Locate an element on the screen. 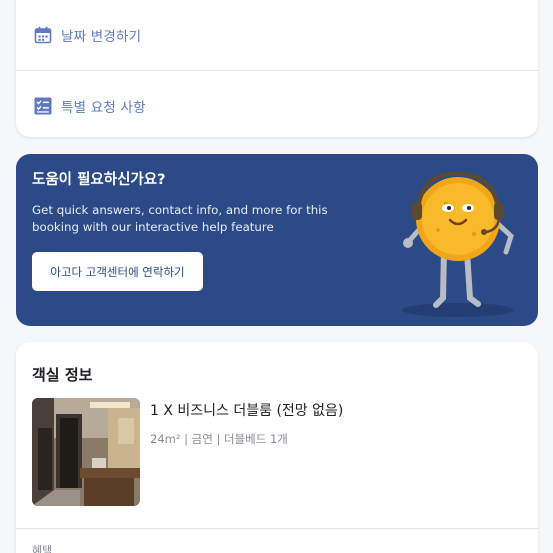  room-info-heading: 객실 정보 is located at coordinates (62, 375).